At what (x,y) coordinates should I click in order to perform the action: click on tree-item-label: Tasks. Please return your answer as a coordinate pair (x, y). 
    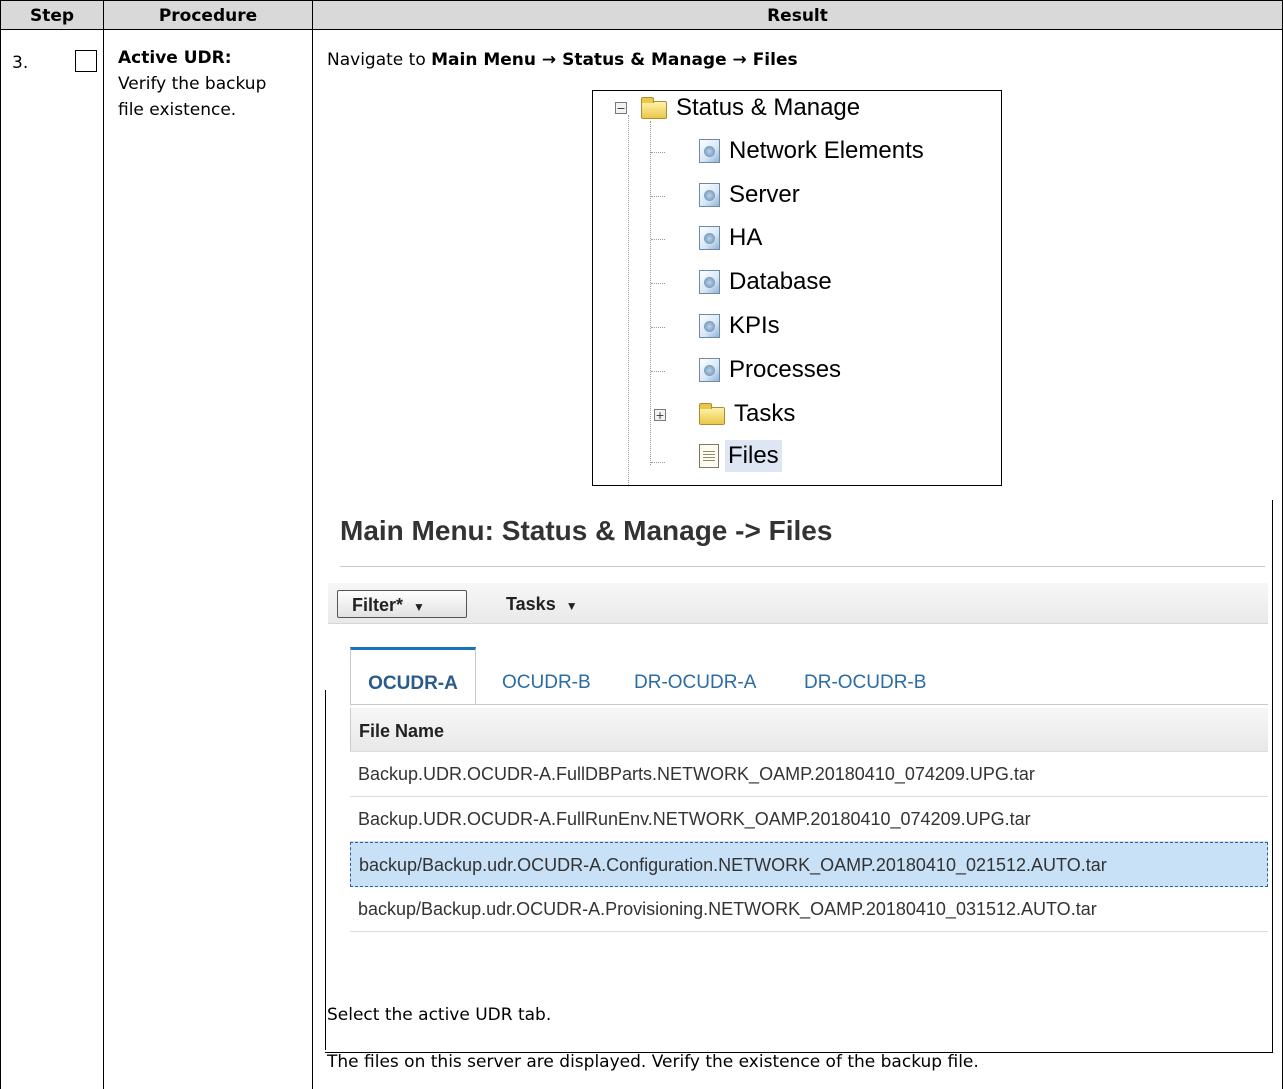
    Looking at the image, I should click on (765, 413).